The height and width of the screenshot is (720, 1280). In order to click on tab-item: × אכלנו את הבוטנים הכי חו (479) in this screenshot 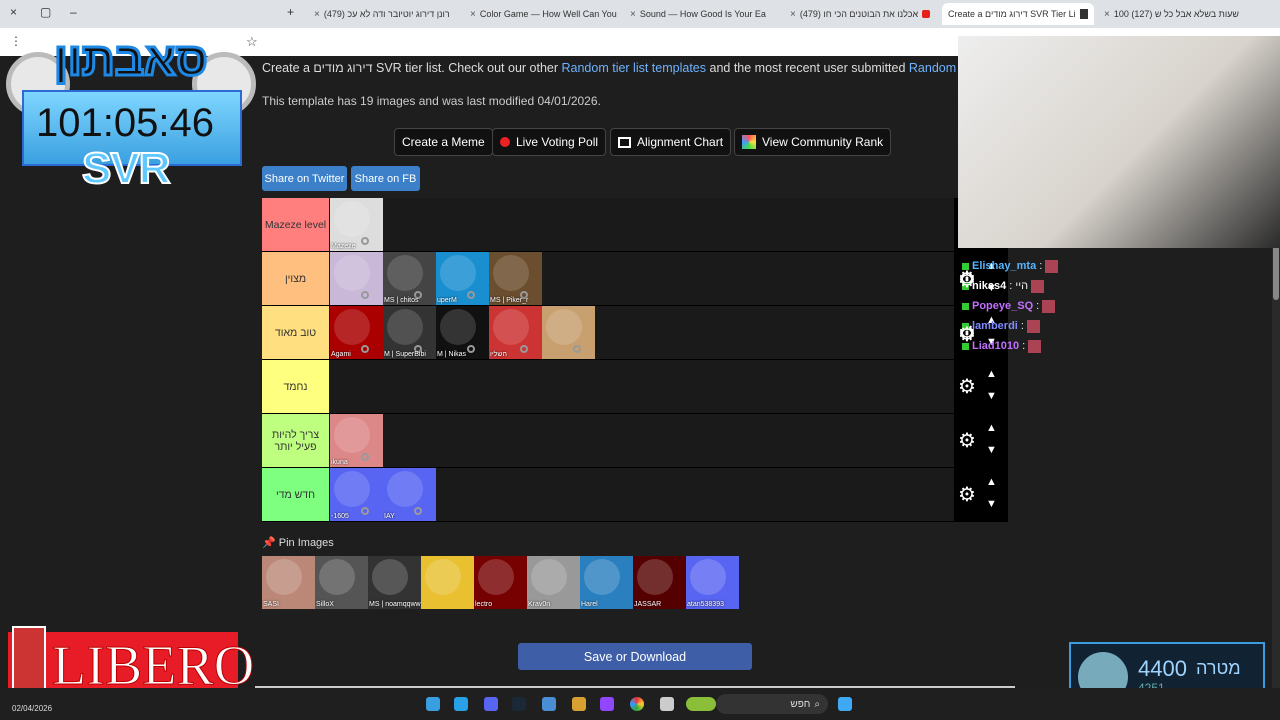, I will do `click(860, 14)`.